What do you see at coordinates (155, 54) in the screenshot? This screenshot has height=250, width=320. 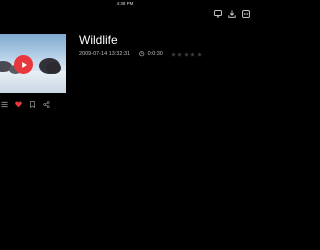 I see `duration-text: 0:0:30` at bounding box center [155, 54].